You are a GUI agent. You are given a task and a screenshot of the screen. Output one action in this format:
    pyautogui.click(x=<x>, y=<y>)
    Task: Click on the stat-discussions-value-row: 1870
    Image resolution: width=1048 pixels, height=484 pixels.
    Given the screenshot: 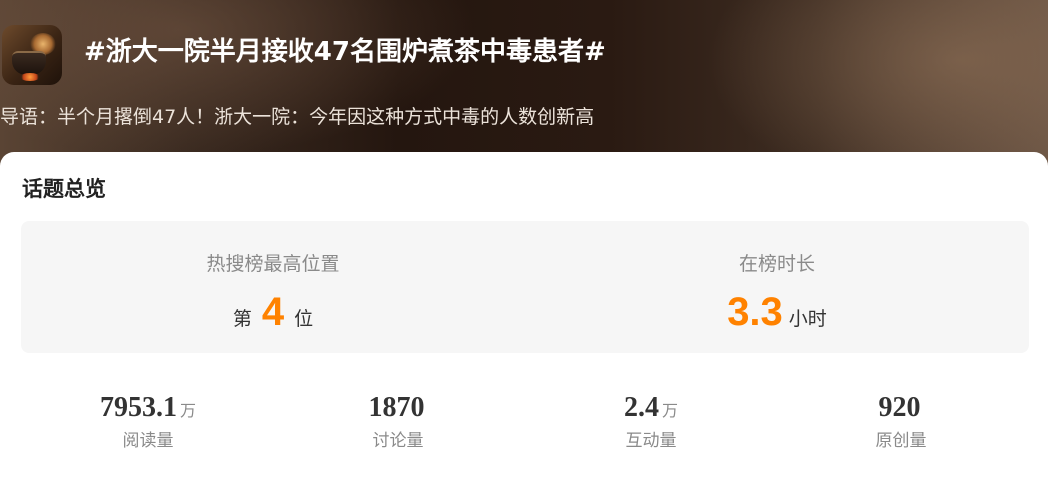 What is the action you would take?
    pyautogui.click(x=398, y=408)
    